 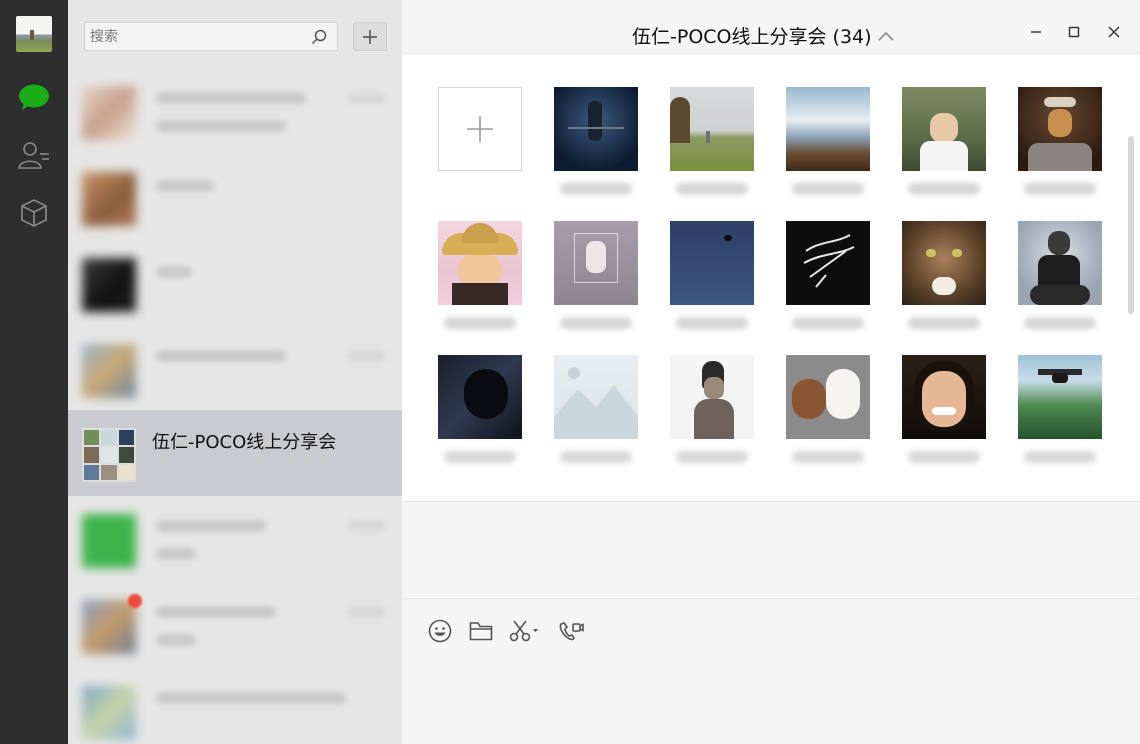 I want to click on minimize-button, so click(x=1036, y=32).